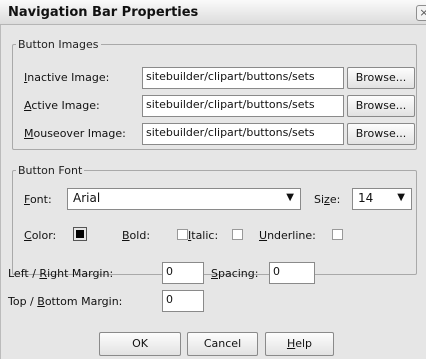 The image size is (426, 359). I want to click on help-button: Help, so click(299, 344).